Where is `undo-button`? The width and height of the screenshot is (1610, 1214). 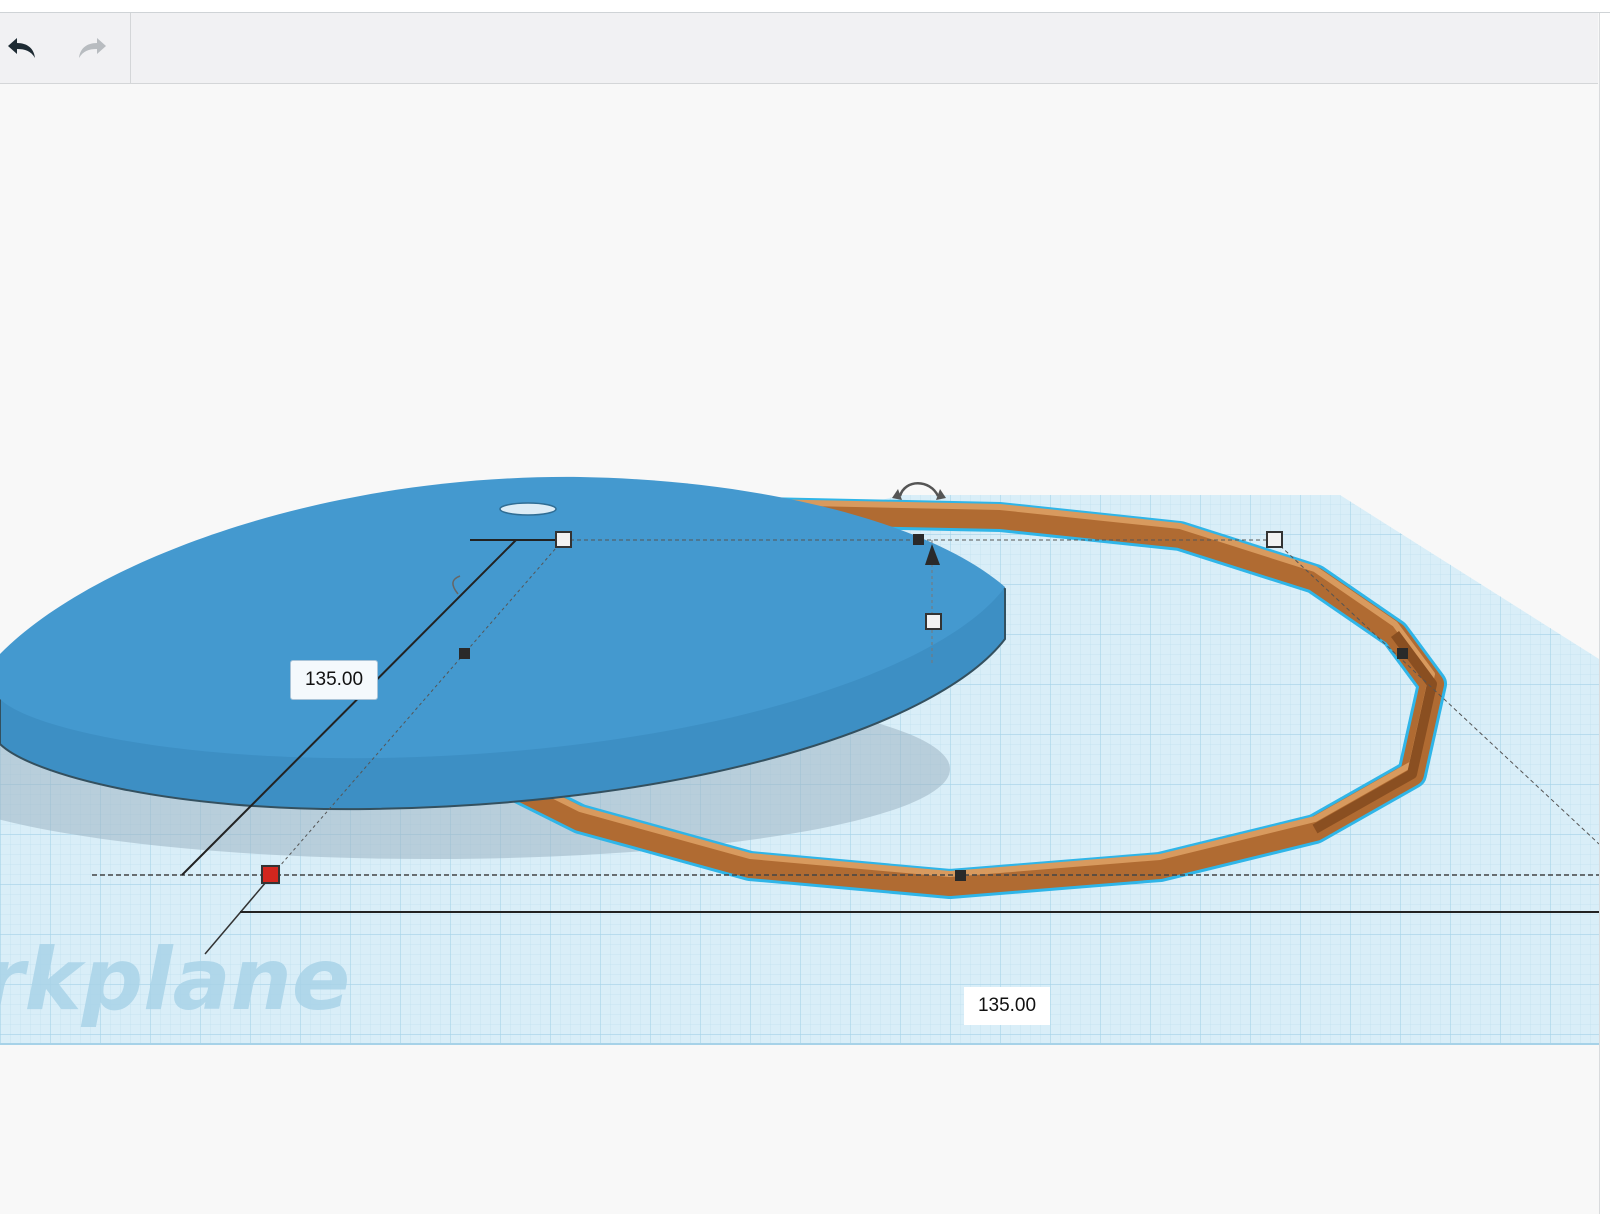
undo-button is located at coordinates (22, 48).